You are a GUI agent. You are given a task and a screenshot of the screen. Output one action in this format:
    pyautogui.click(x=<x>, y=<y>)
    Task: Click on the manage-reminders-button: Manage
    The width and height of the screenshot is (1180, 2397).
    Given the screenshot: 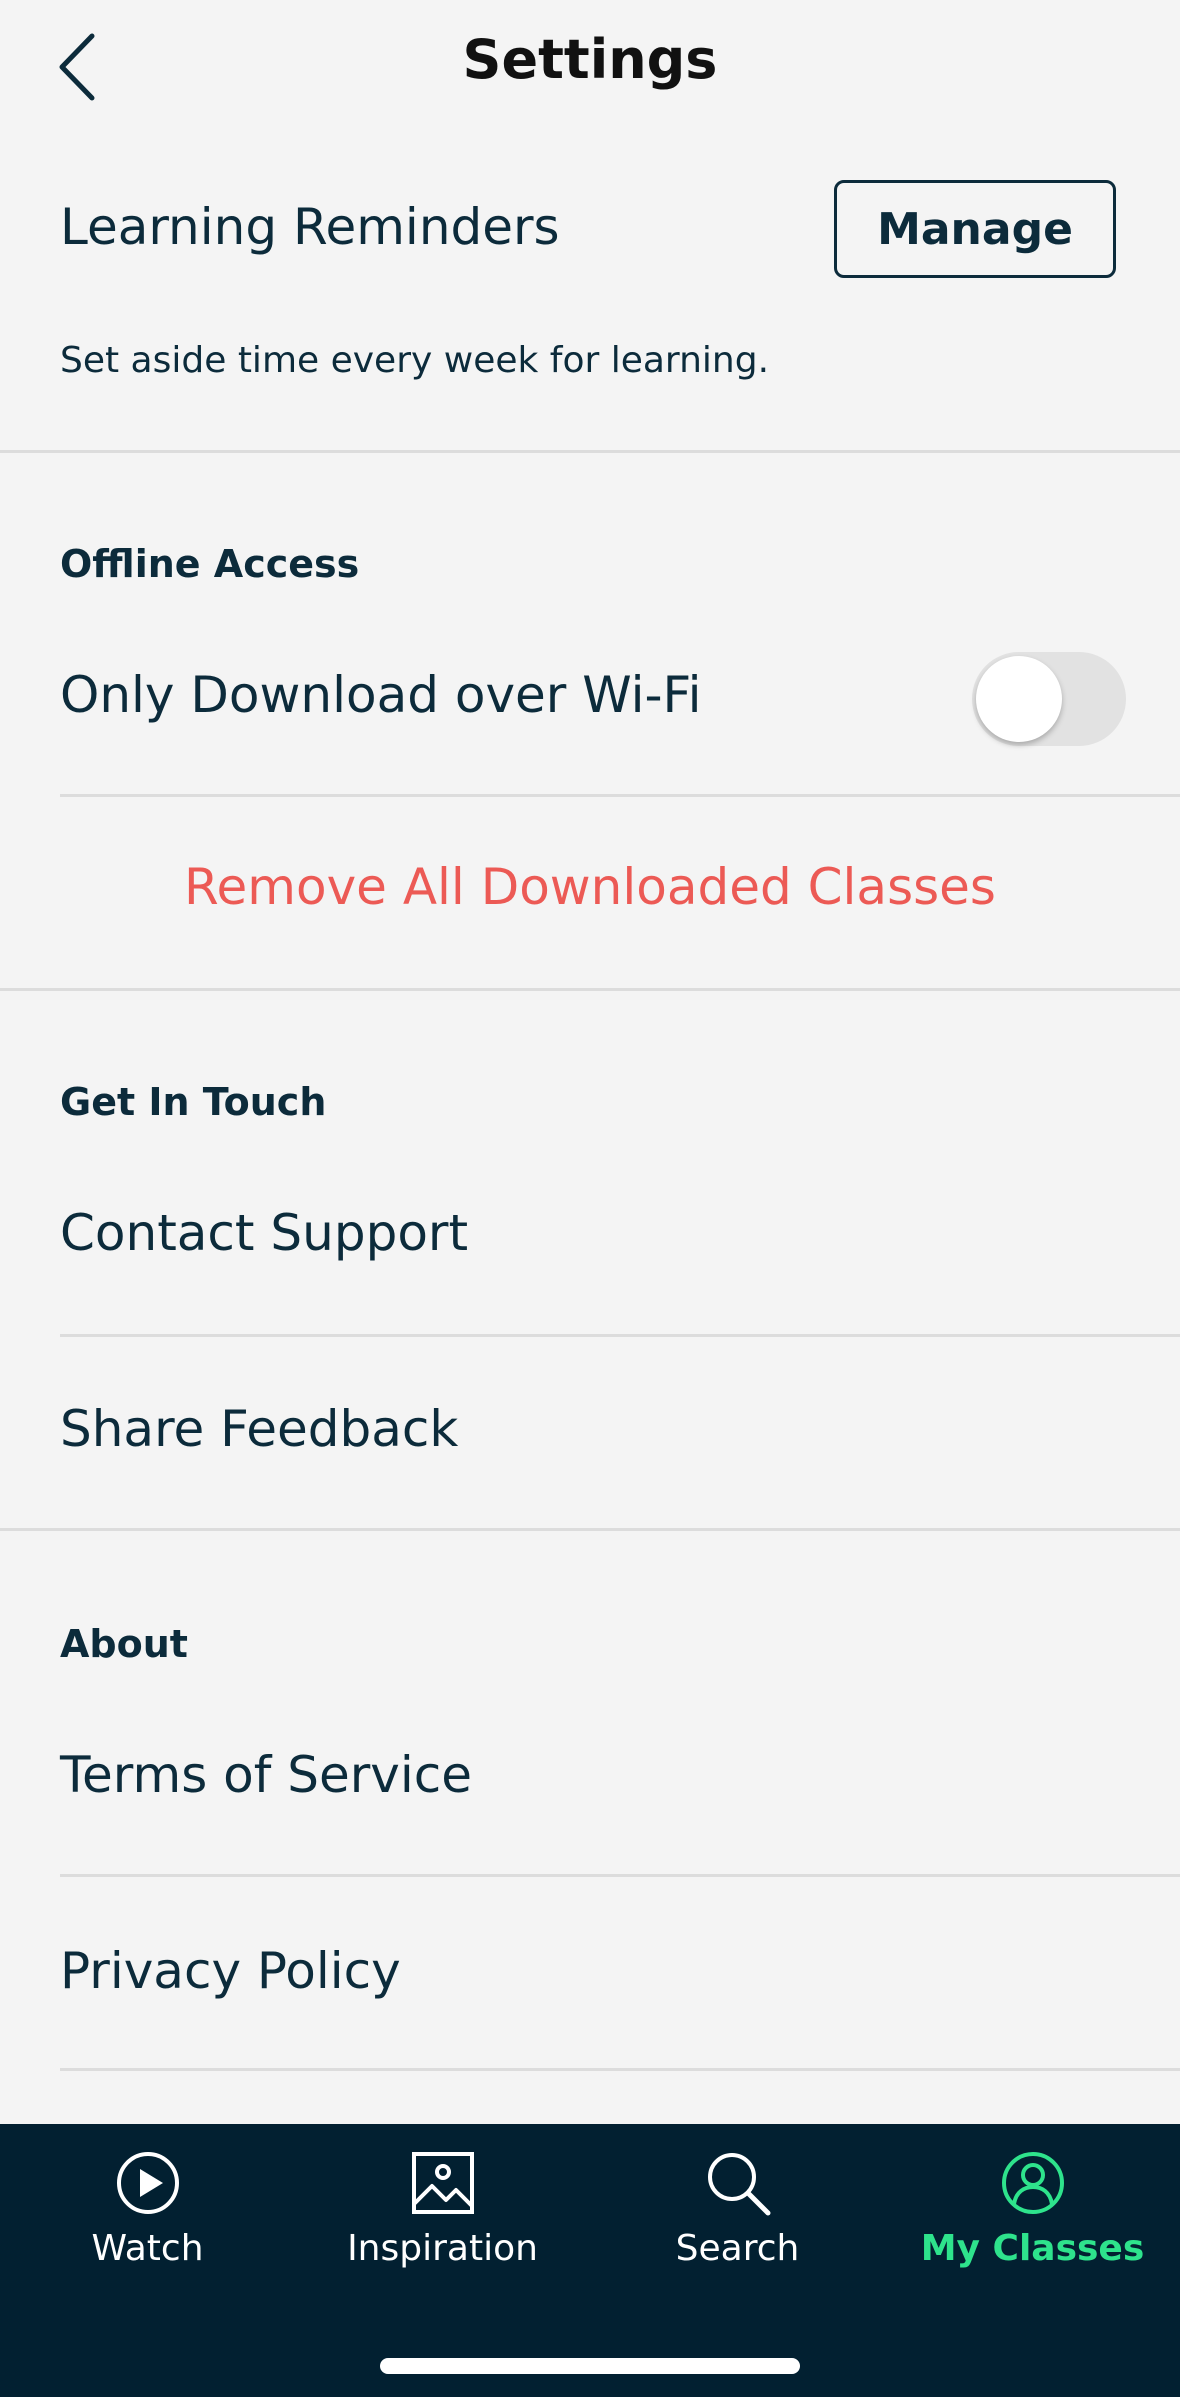 What is the action you would take?
    pyautogui.click(x=975, y=229)
    